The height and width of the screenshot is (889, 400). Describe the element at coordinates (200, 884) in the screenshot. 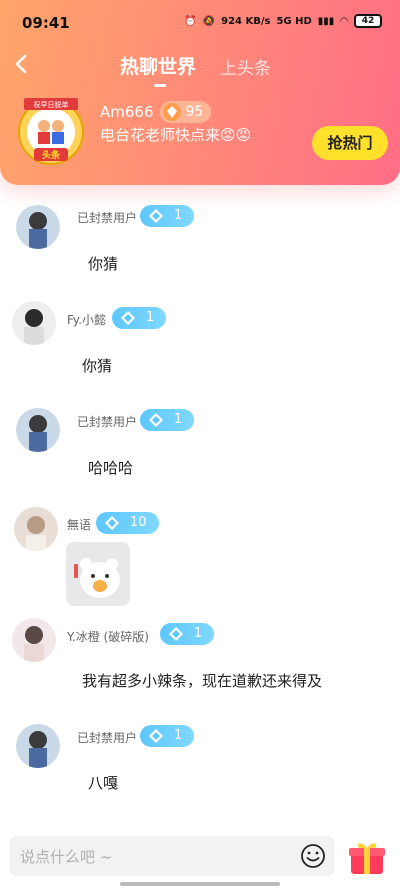

I see `home-indicator` at that location.